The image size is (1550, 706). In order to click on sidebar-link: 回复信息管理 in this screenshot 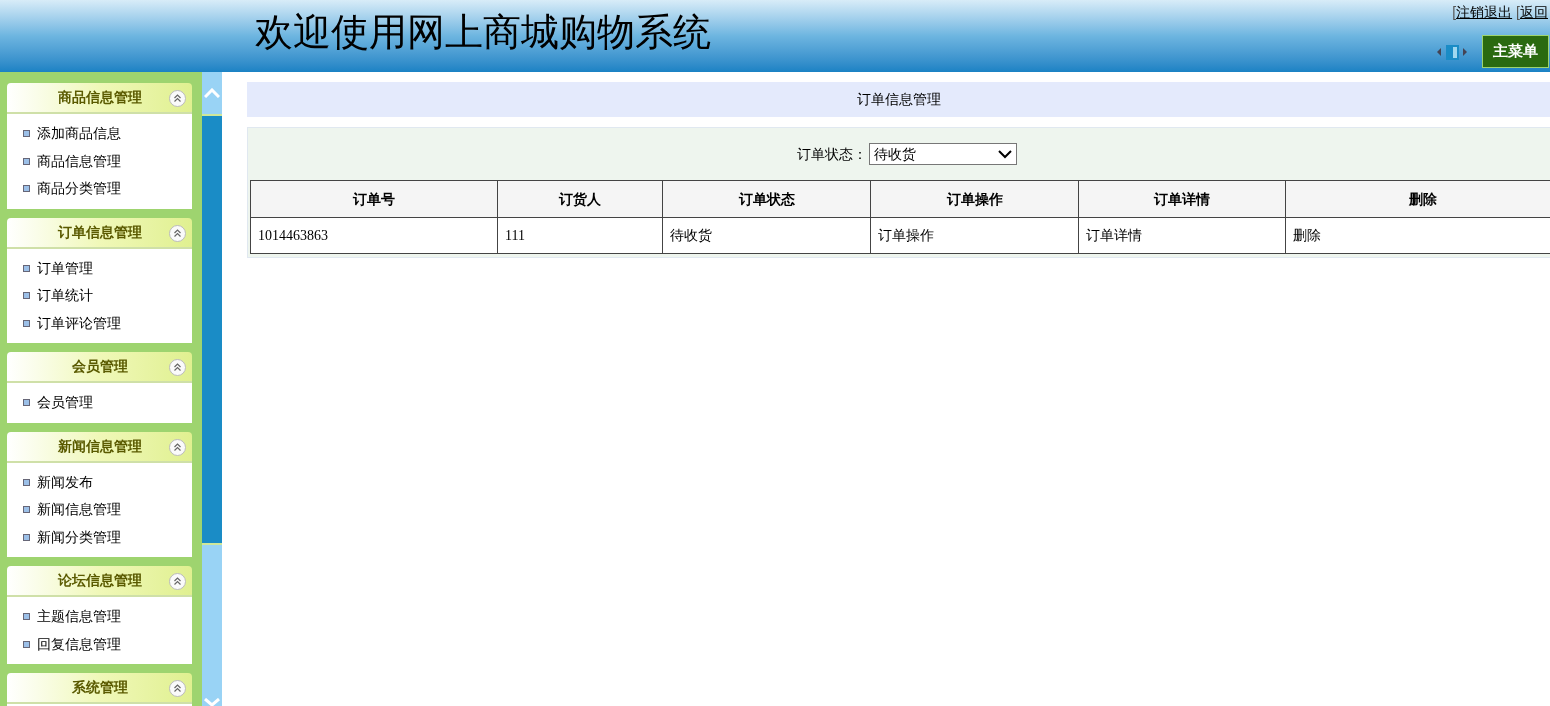, I will do `click(79, 644)`.